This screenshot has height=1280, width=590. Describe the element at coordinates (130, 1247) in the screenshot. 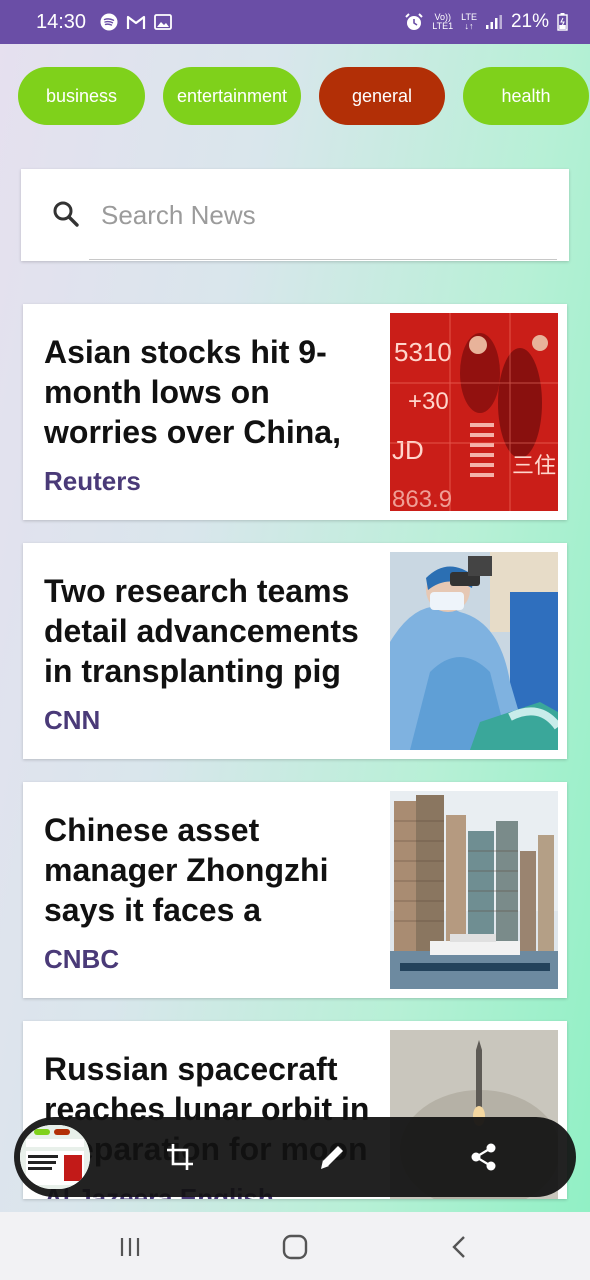

I see `recents-icon` at that location.